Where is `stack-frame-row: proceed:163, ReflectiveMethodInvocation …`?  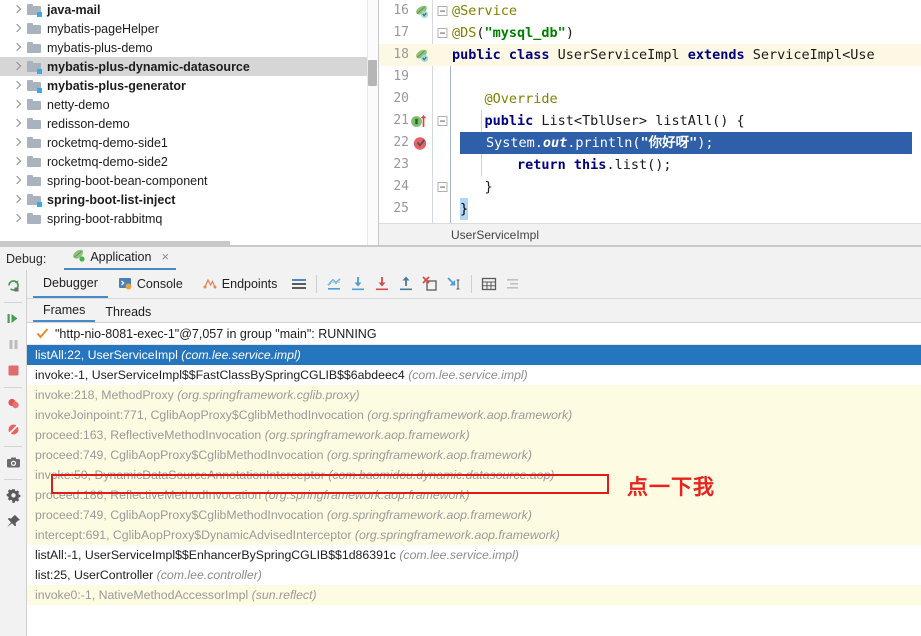 stack-frame-row: proceed:163, ReflectiveMethodInvocation … is located at coordinates (474, 435).